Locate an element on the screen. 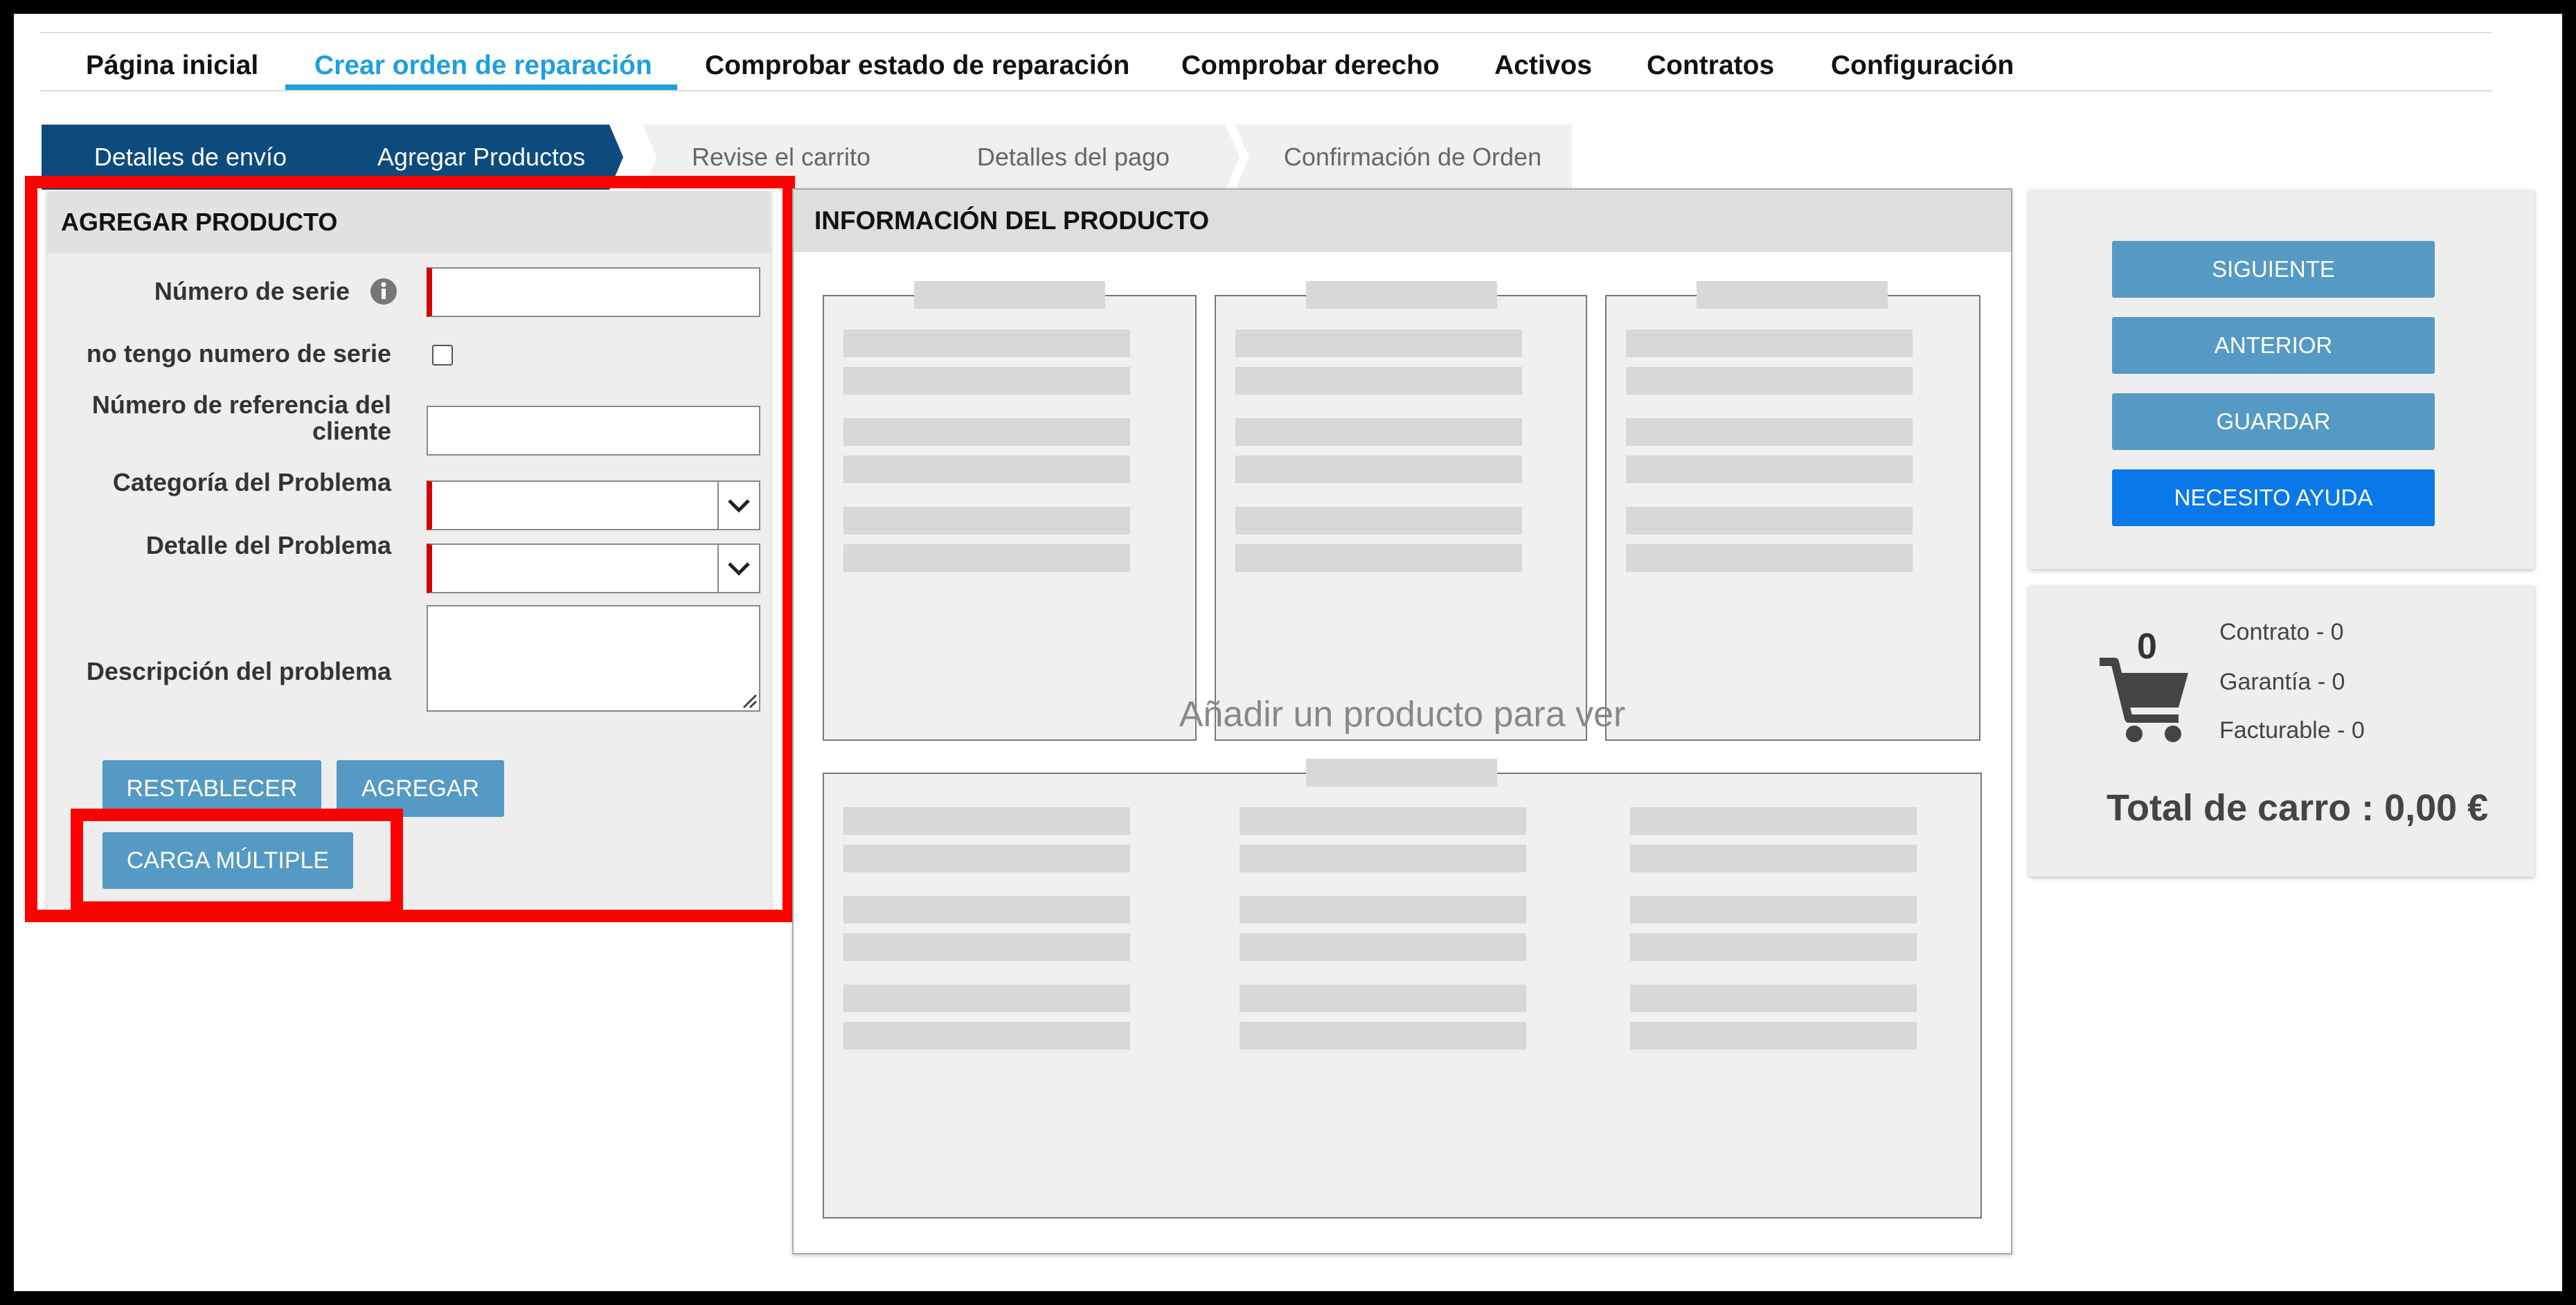 The width and height of the screenshot is (2576, 1305). step-label: Confirmación de Orden is located at coordinates (1412, 157).